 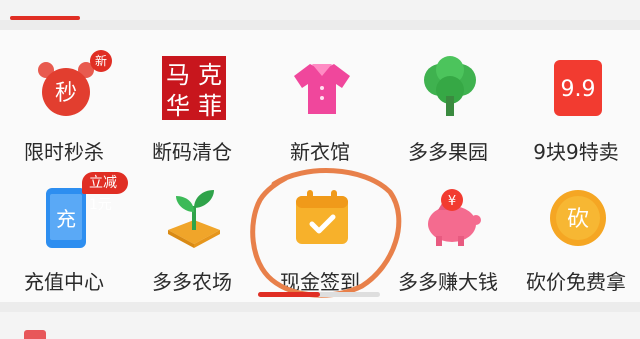 I want to click on discount-badge: 立减1元, so click(x=105, y=192).